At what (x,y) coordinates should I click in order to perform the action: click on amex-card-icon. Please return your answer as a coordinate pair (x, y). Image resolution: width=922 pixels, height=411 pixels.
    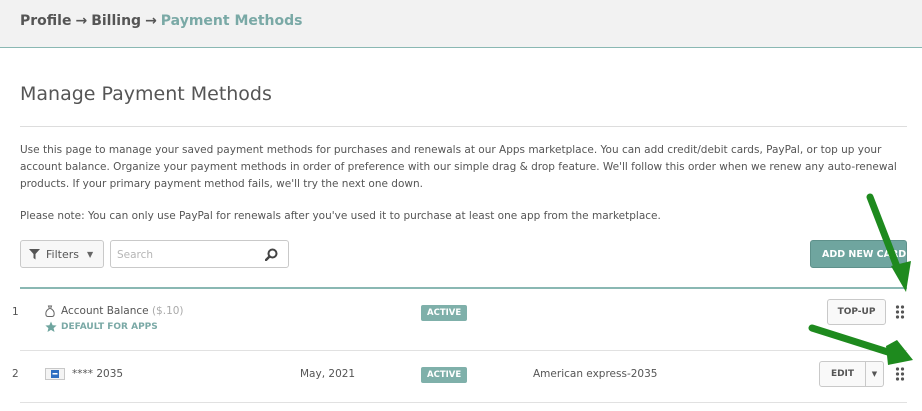
    Looking at the image, I should click on (55, 374).